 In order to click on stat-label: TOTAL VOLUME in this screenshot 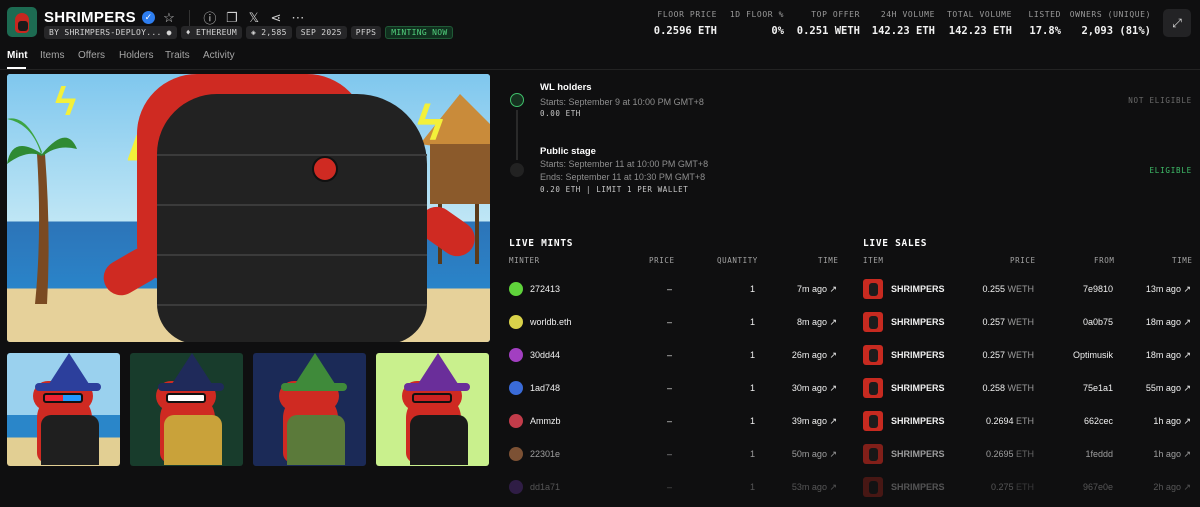, I will do `click(979, 14)`.